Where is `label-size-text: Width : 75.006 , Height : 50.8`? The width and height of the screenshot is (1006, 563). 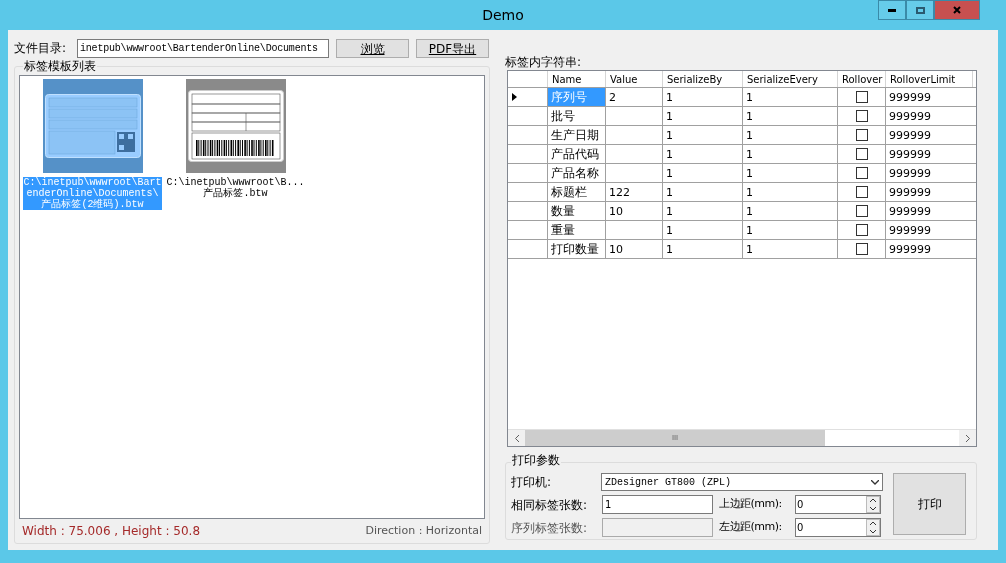
label-size-text: Width : 75.006 , Height : 50.8 is located at coordinates (111, 531).